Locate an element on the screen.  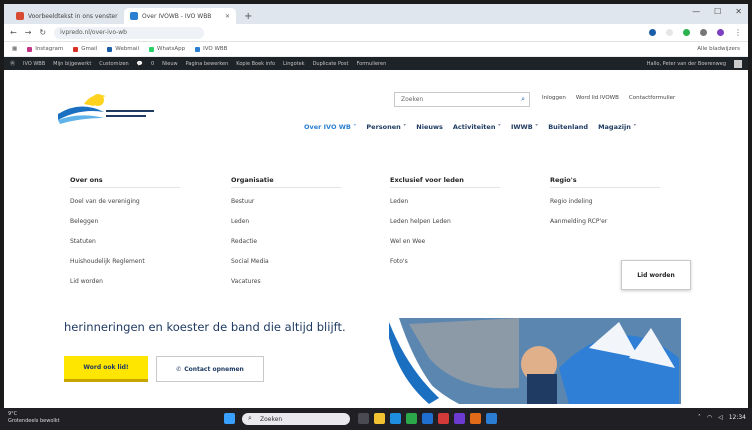
menu-link: Wel en Wee is located at coordinates (427, 248).